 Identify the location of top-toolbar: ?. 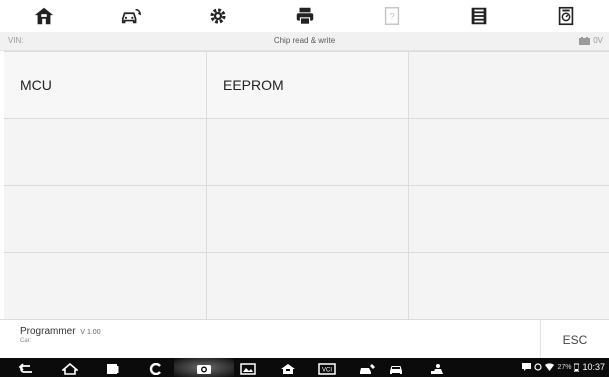
(304, 16).